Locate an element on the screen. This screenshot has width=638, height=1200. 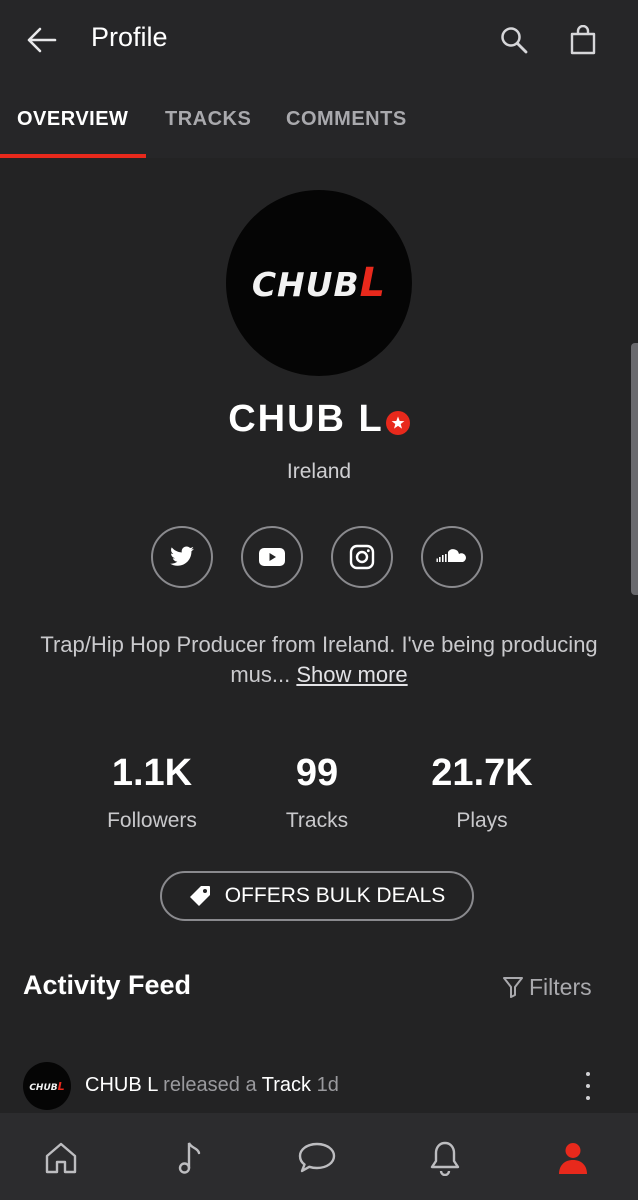
top-app-bar: Profile is located at coordinates (319, 40).